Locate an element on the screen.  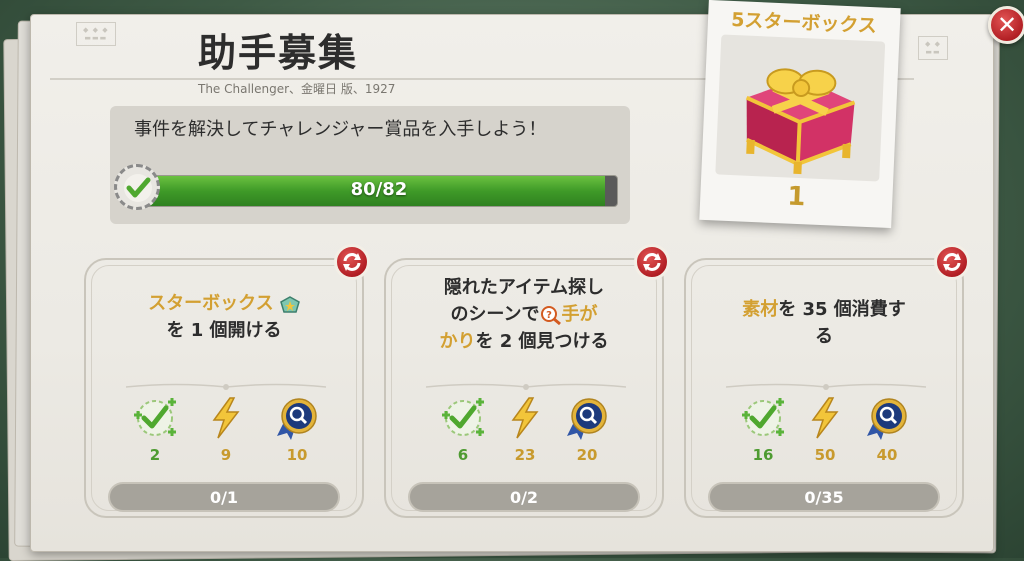
star-badge-icon is located at coordinates (289, 304).